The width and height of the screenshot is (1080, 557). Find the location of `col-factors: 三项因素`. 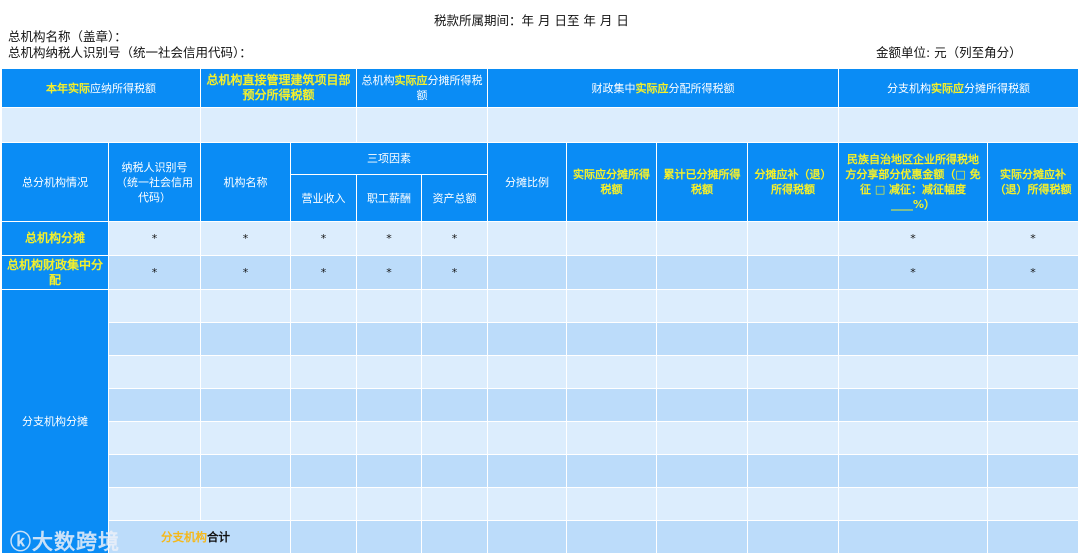

col-factors: 三项因素 is located at coordinates (389, 158).